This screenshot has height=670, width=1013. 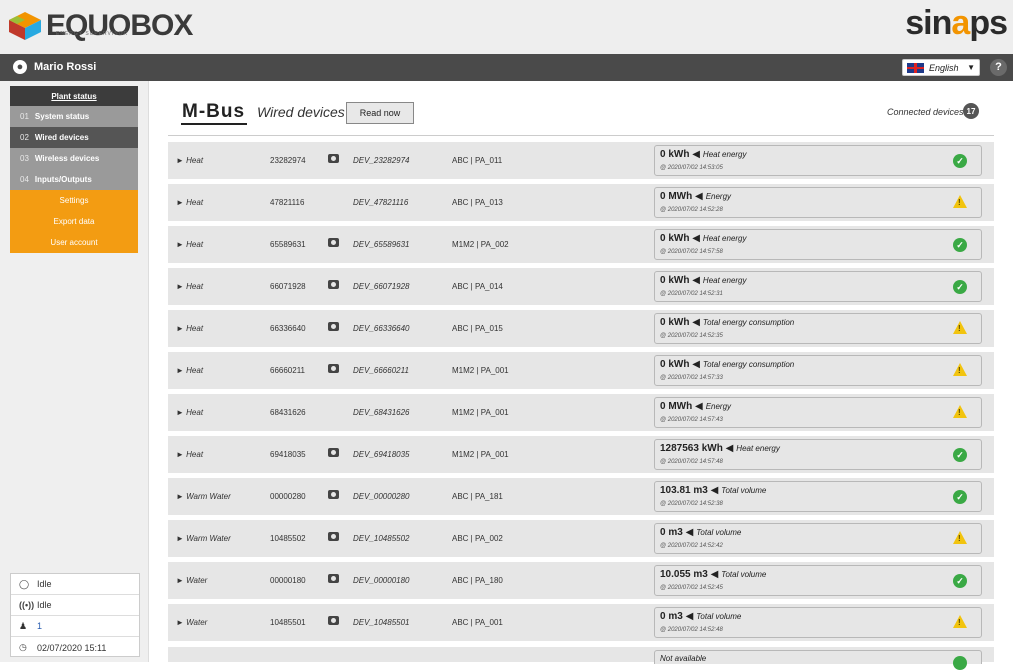 I want to click on bus-status-row: ◯ Idle, so click(x=75, y=584).